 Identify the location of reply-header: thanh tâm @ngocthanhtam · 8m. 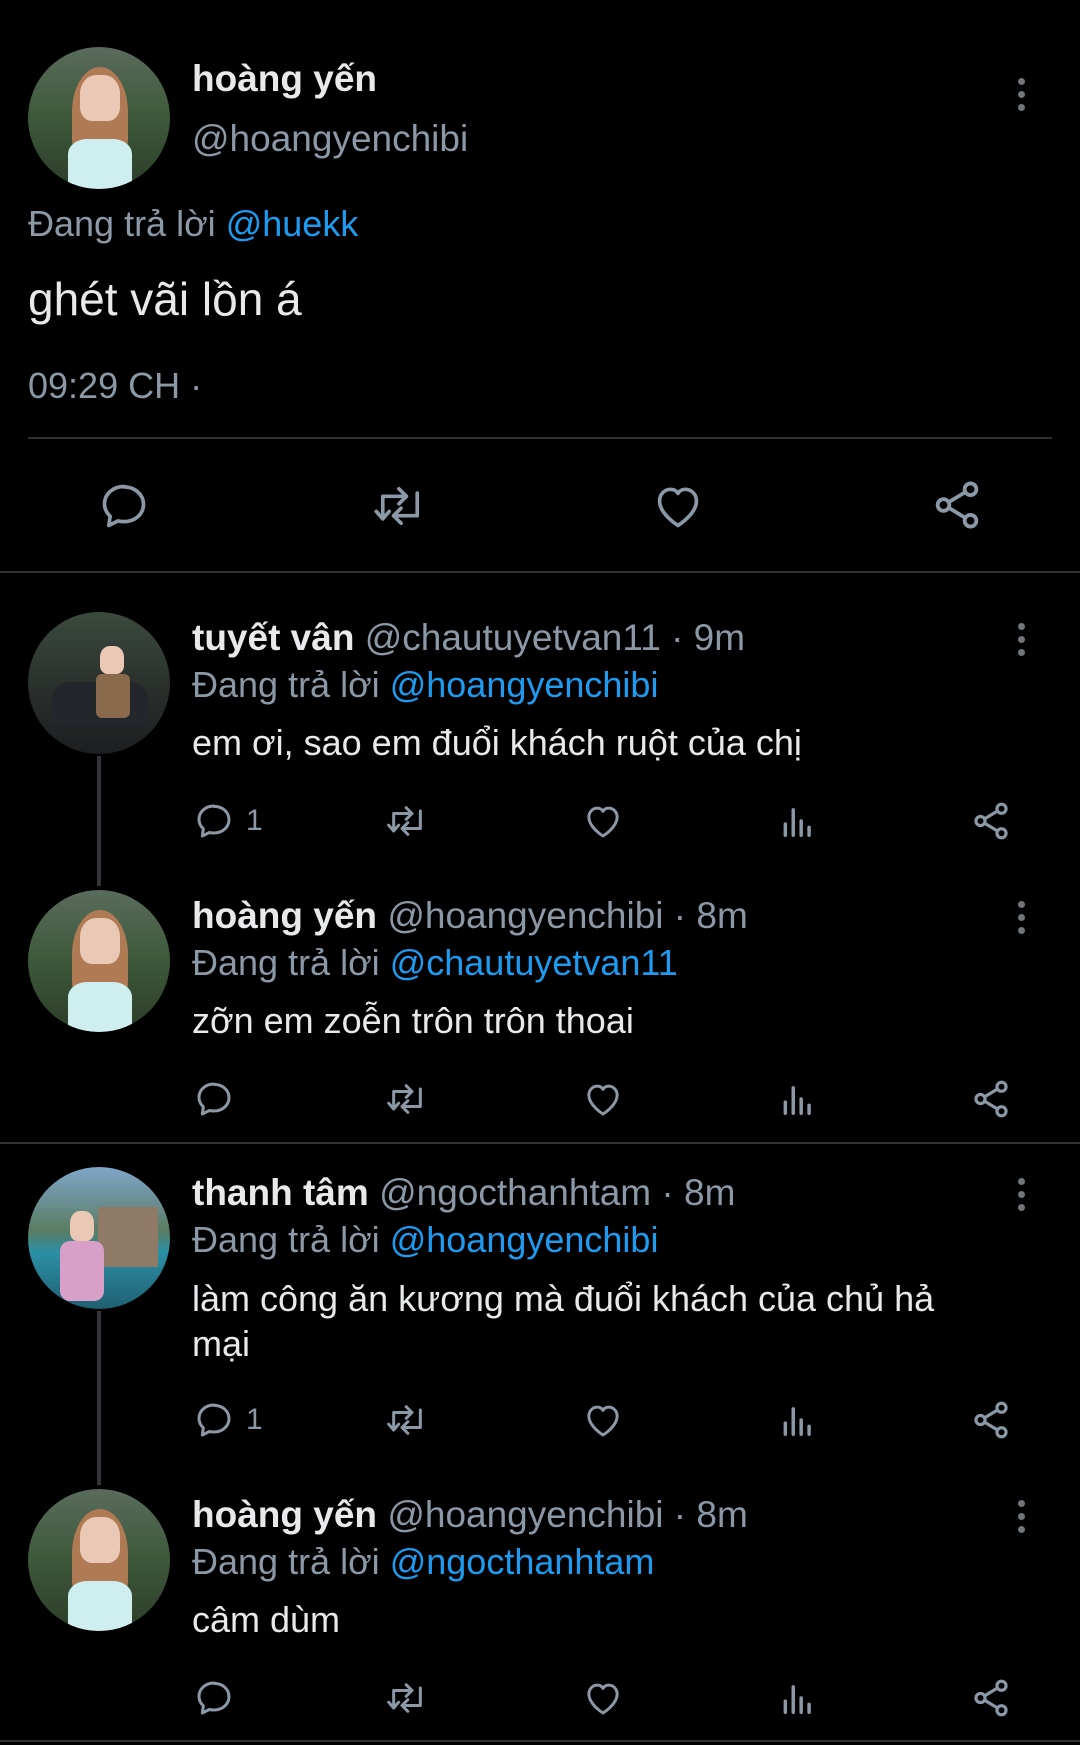
(463, 1193).